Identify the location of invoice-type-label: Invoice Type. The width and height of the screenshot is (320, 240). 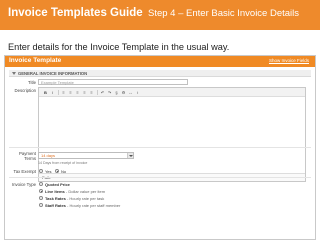
(23, 184).